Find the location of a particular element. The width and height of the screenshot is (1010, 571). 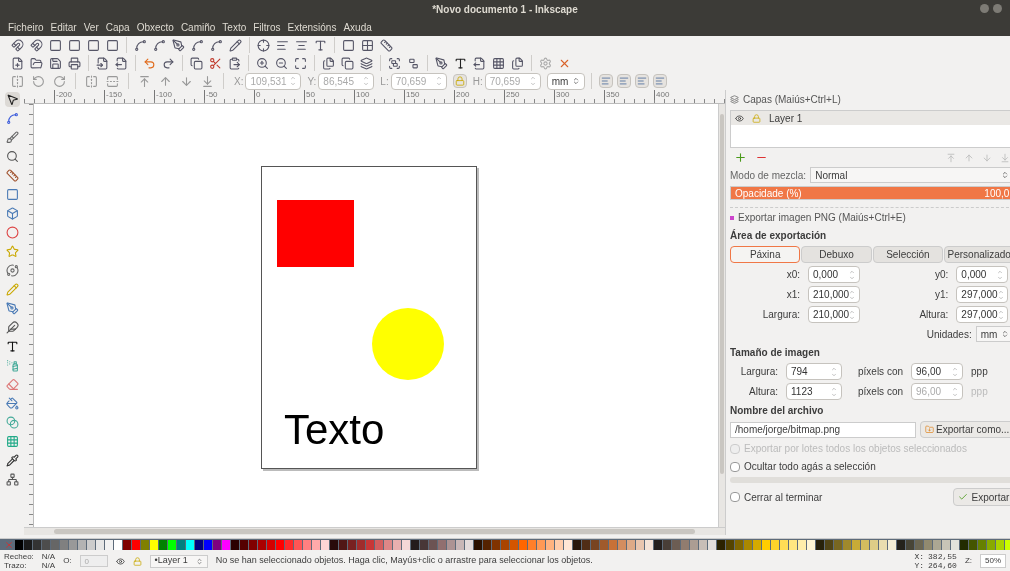

ruler-label: 250 is located at coordinates (529, 95).